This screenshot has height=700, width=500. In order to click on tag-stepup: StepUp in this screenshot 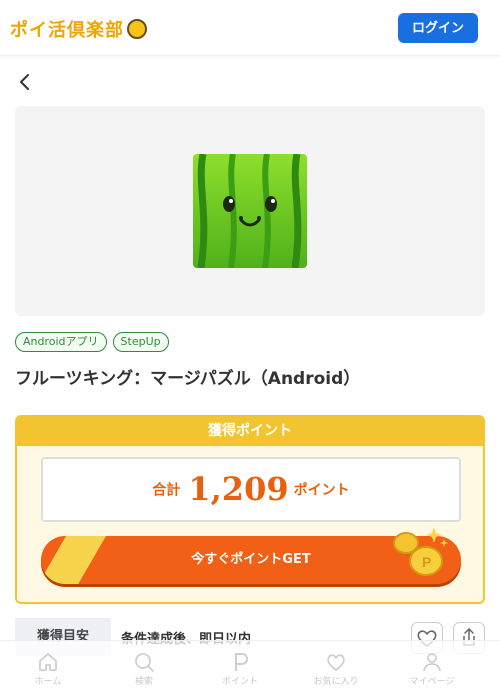, I will do `click(140, 342)`.